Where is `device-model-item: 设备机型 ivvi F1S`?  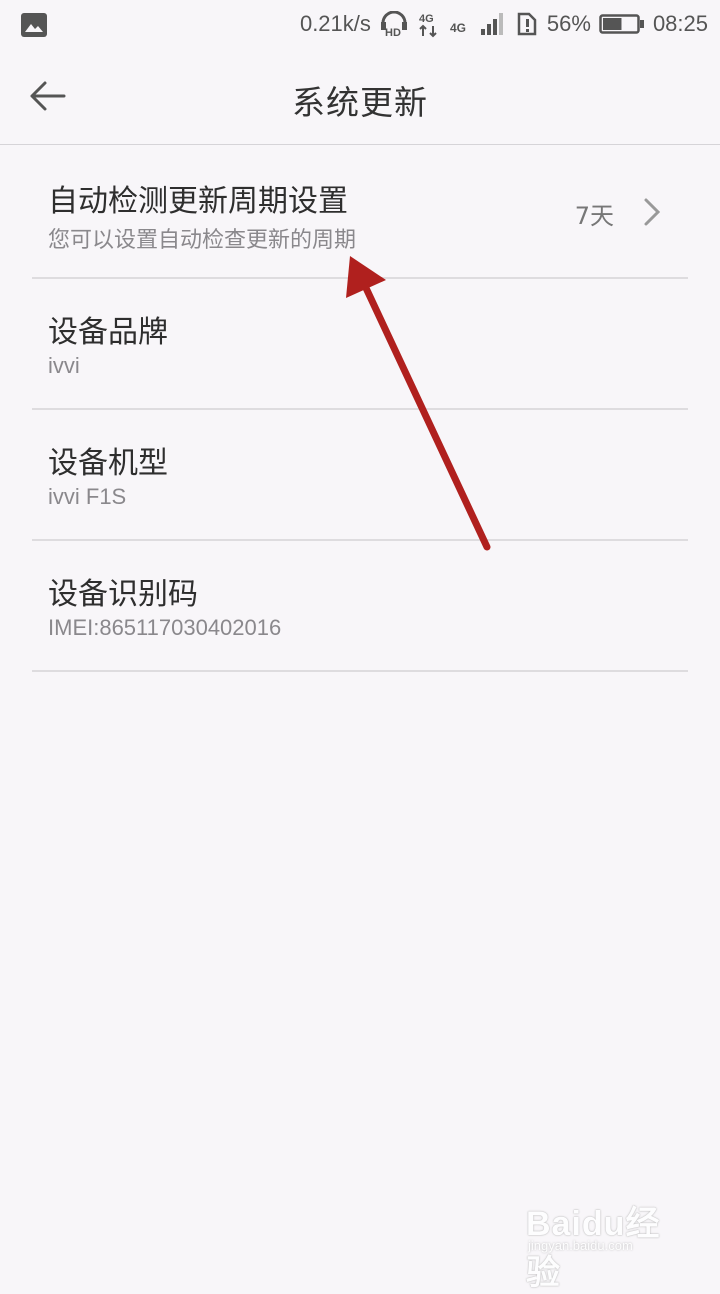 device-model-item: 设备机型 ivvi F1S is located at coordinates (360, 475).